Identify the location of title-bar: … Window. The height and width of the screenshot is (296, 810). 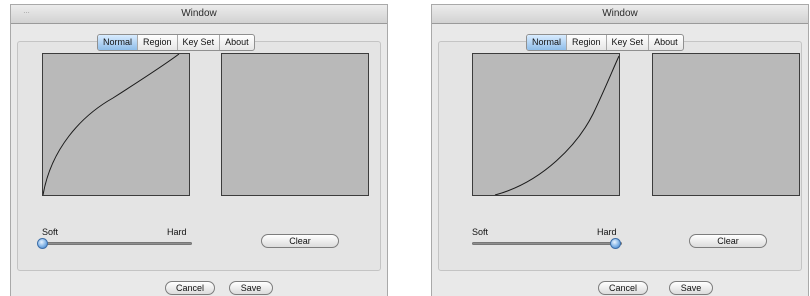
(199, 14).